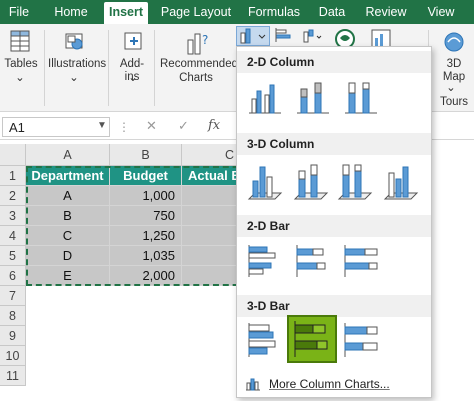  What do you see at coordinates (146, 176) in the screenshot?
I see `table-header-cell: Budget` at bounding box center [146, 176].